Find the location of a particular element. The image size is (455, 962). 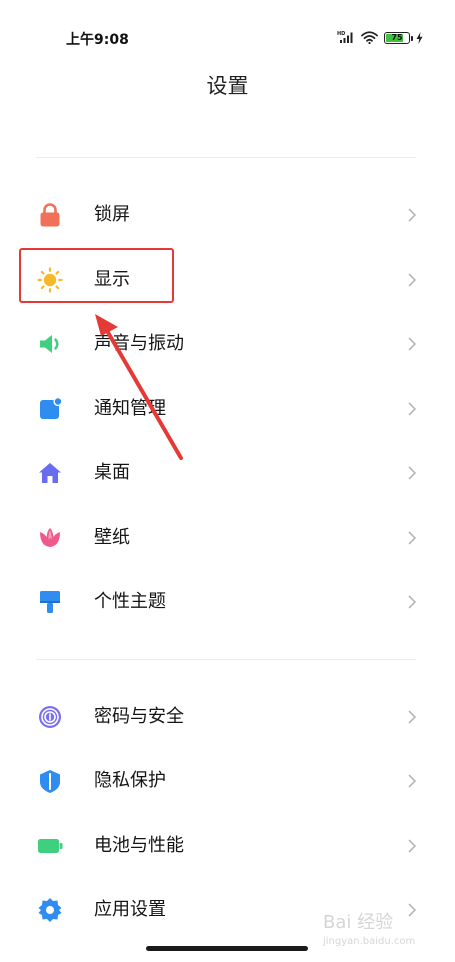

lock-icon is located at coordinates (50, 215).